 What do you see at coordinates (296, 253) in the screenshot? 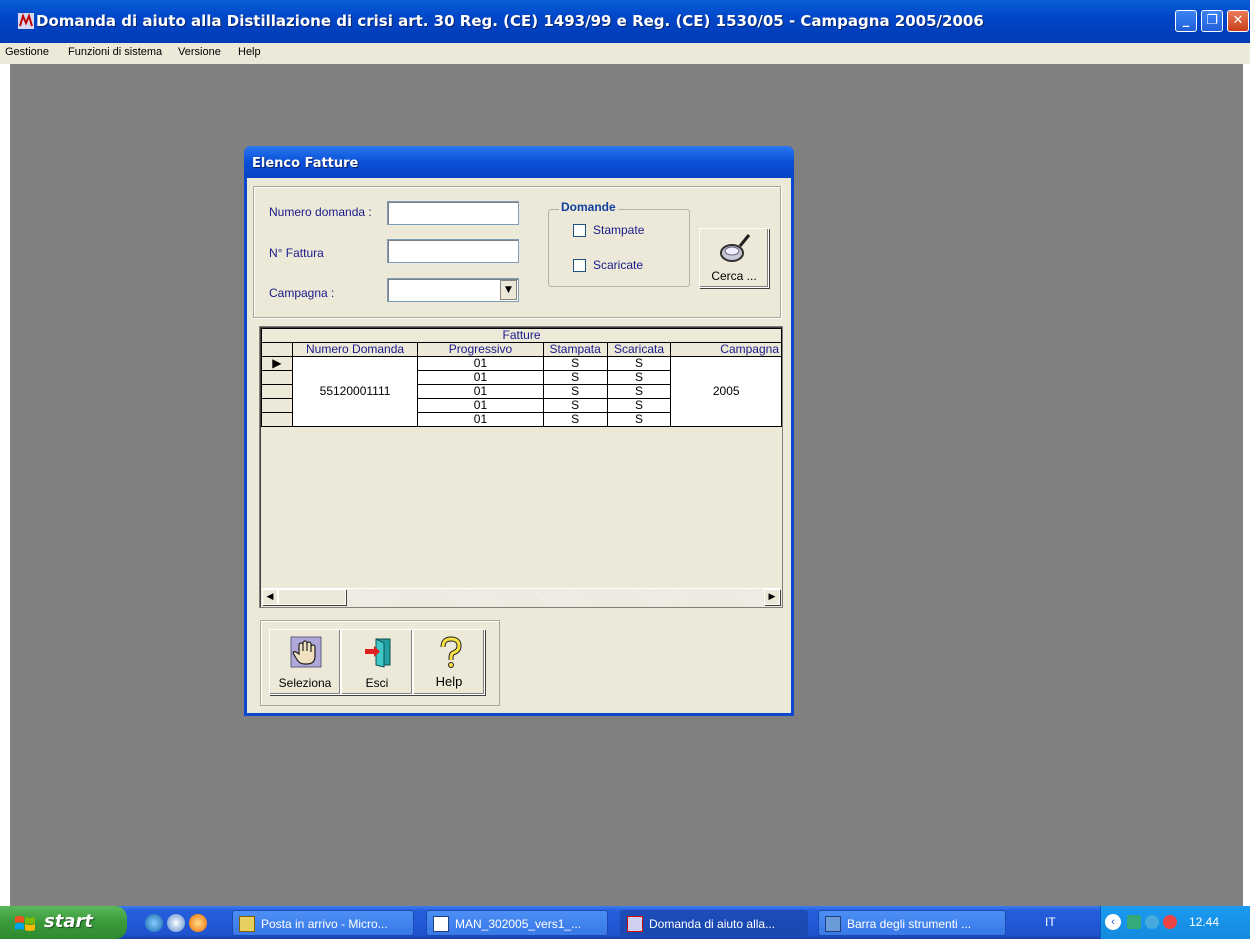
I see `fattura-label: N° Fattura` at bounding box center [296, 253].